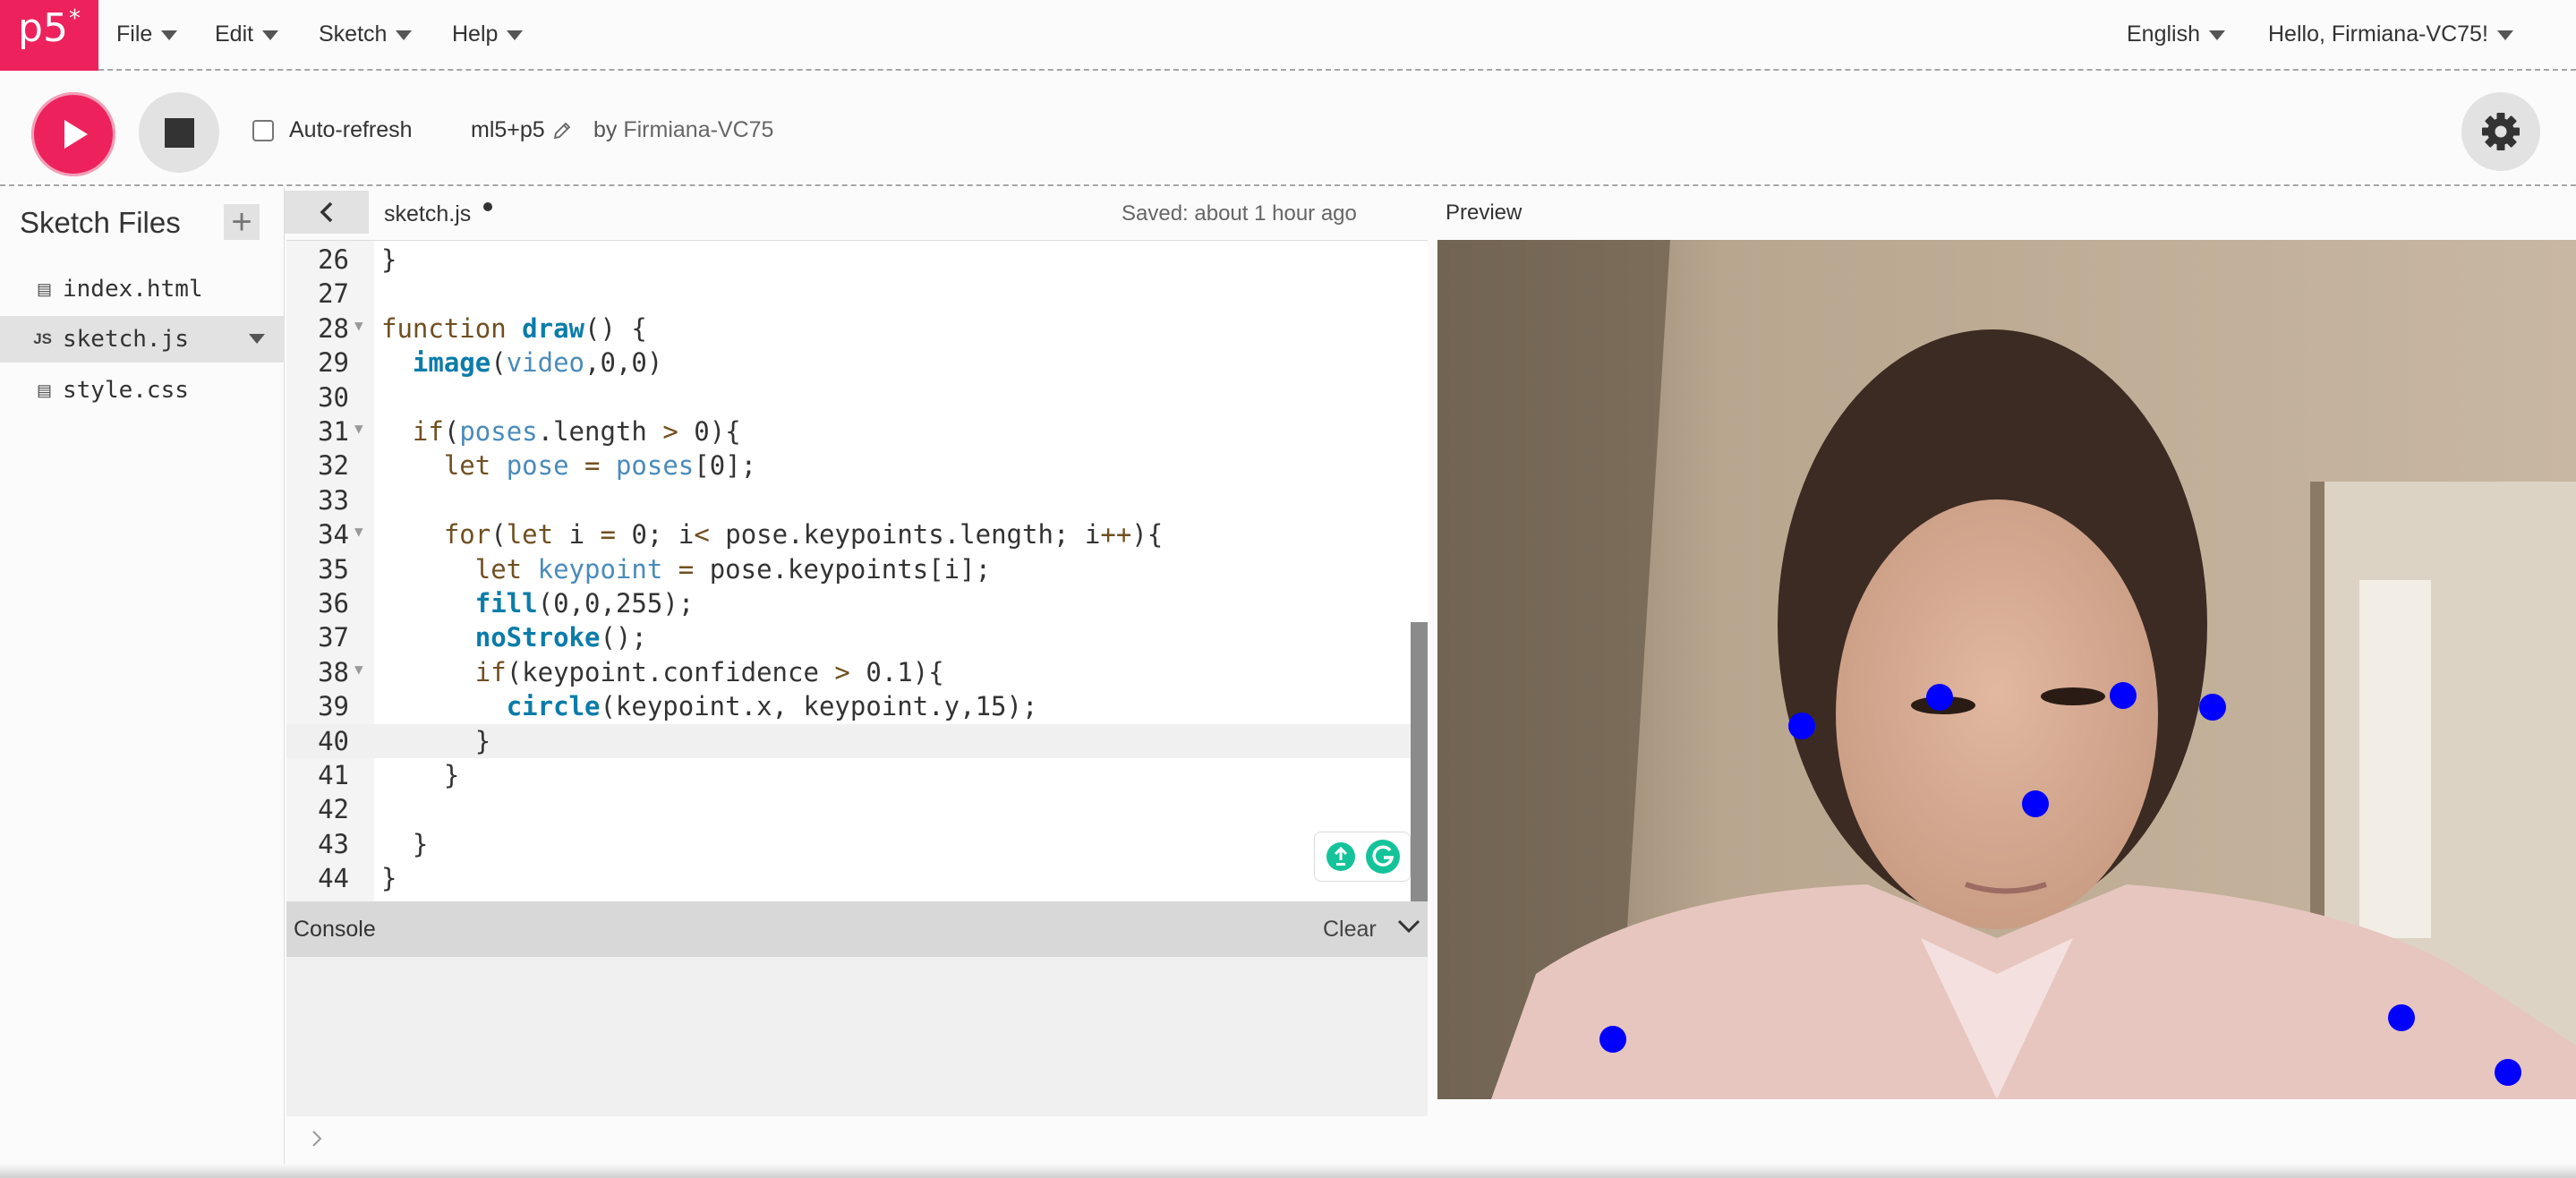  What do you see at coordinates (849, 329) in the screenshot?
I see `code-line: 28 ▼ function draw() {` at bounding box center [849, 329].